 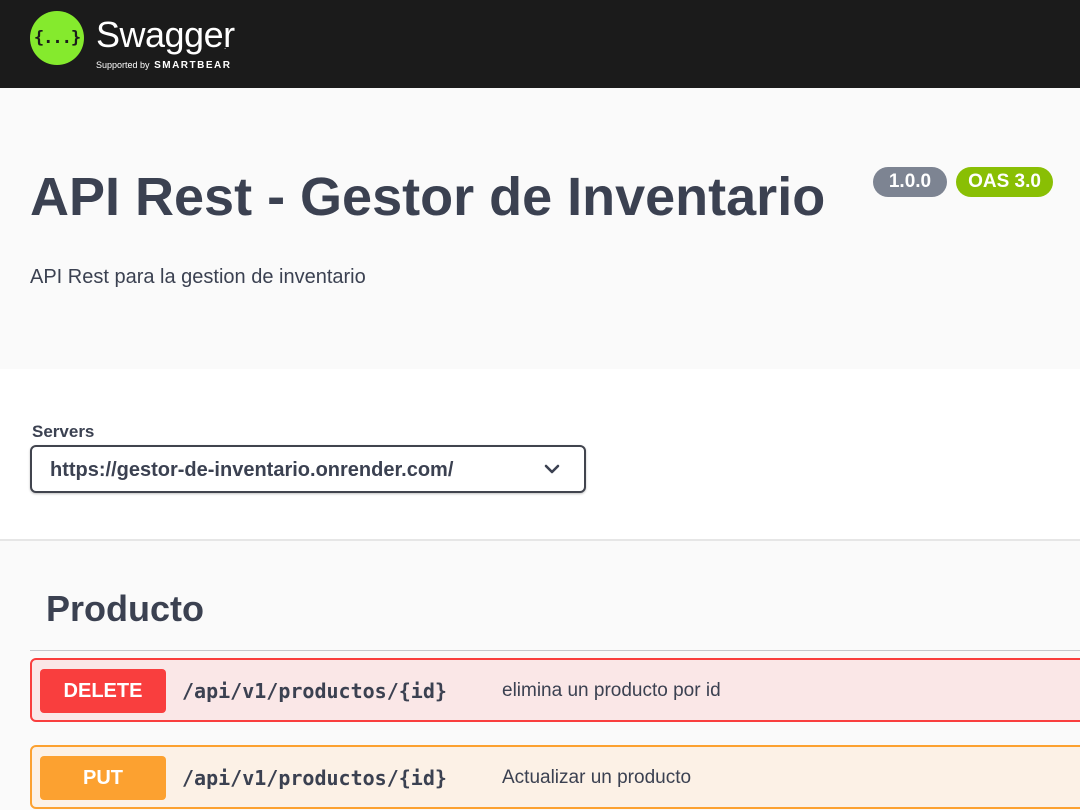 I want to click on logo-trademark: ., so click(x=225, y=46).